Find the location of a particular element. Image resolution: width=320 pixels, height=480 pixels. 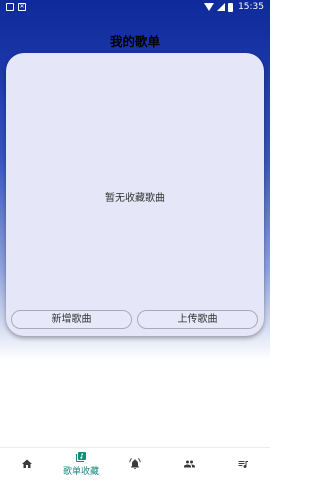

home-icon is located at coordinates (27, 464).